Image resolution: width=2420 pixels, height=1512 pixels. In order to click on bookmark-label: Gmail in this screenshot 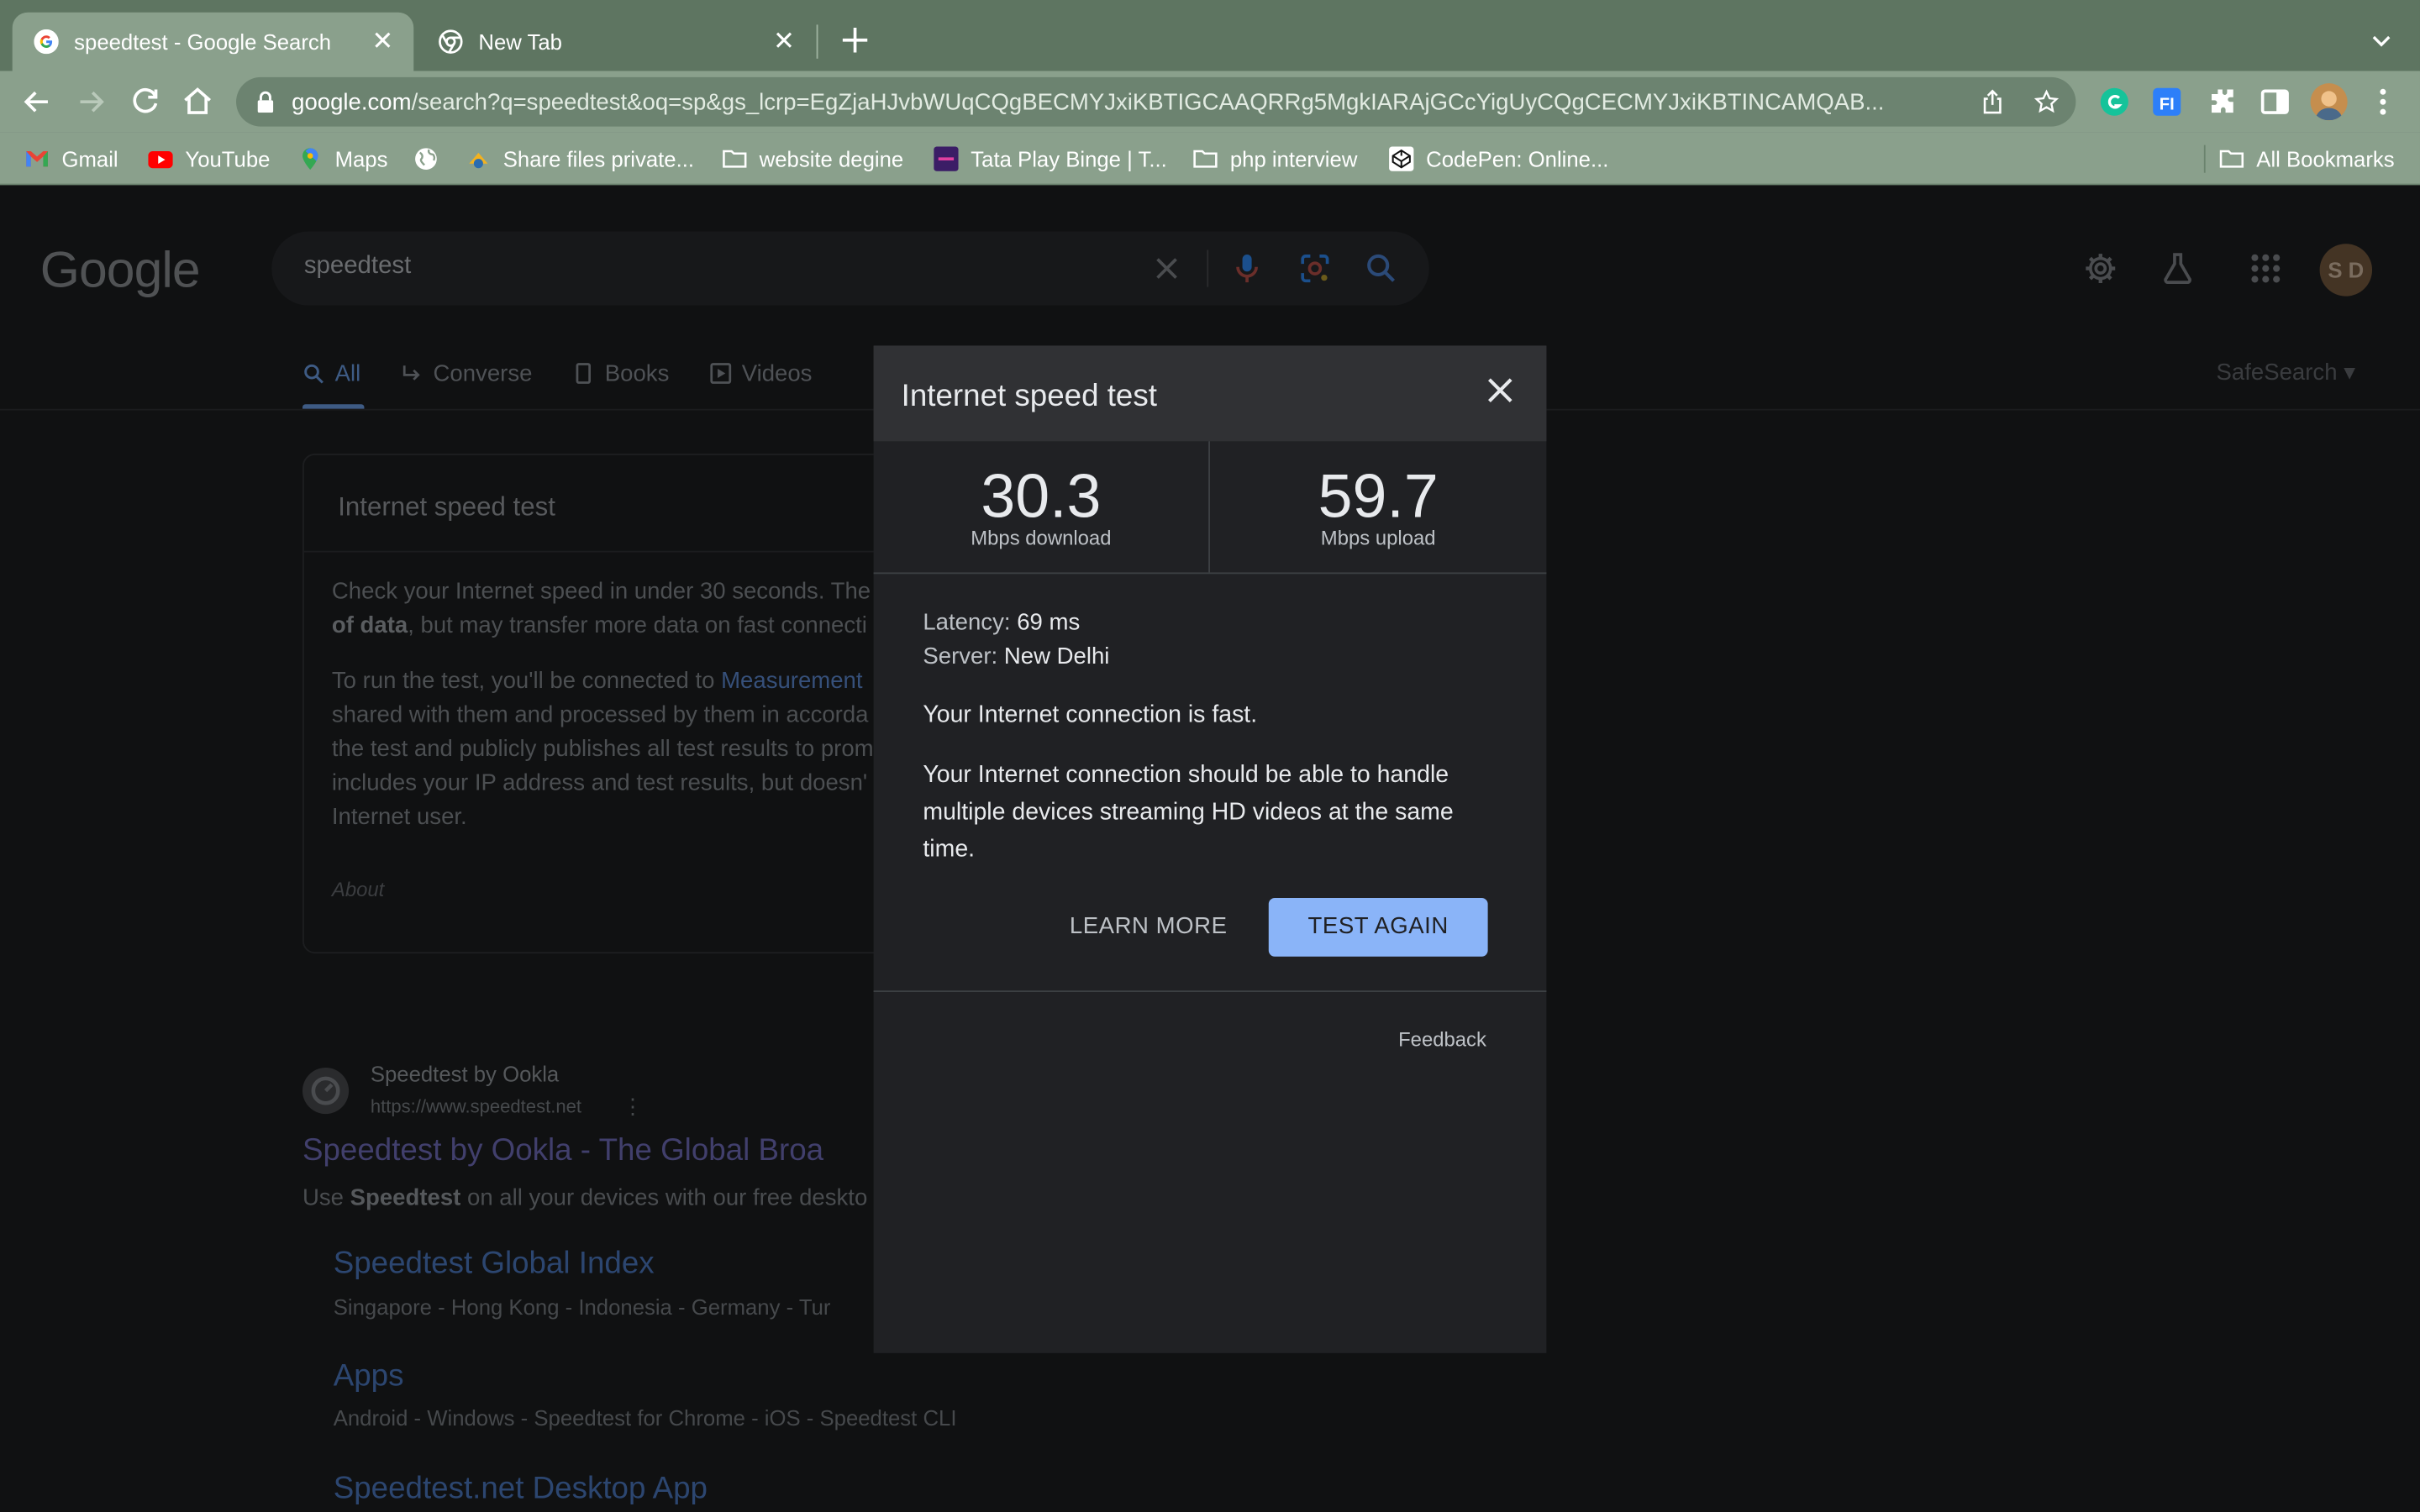, I will do `click(90, 158)`.